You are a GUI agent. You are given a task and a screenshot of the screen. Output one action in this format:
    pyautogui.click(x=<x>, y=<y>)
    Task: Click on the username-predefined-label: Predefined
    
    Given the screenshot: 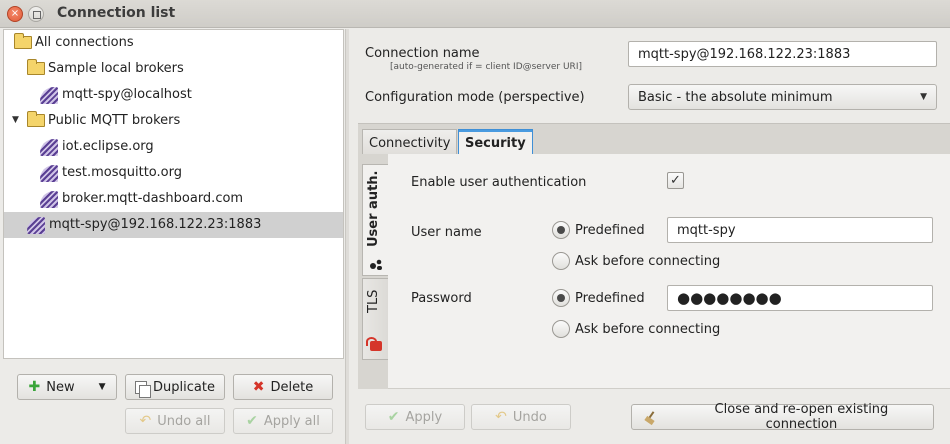 What is the action you would take?
    pyautogui.click(x=610, y=230)
    